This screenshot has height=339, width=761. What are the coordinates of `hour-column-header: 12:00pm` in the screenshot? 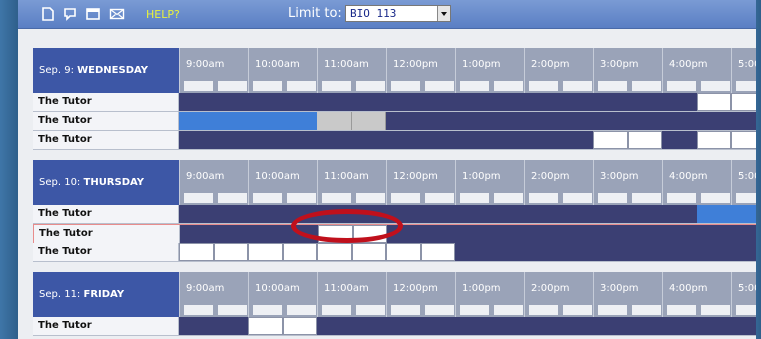 It's located at (420, 182).